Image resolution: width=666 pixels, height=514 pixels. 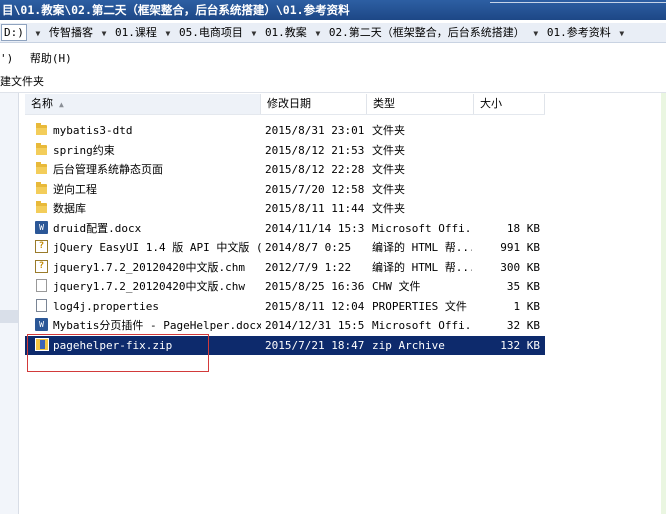 I want to click on column-header: 名称 ▲ 修改日期 类型 大小, so click(x=285, y=104).